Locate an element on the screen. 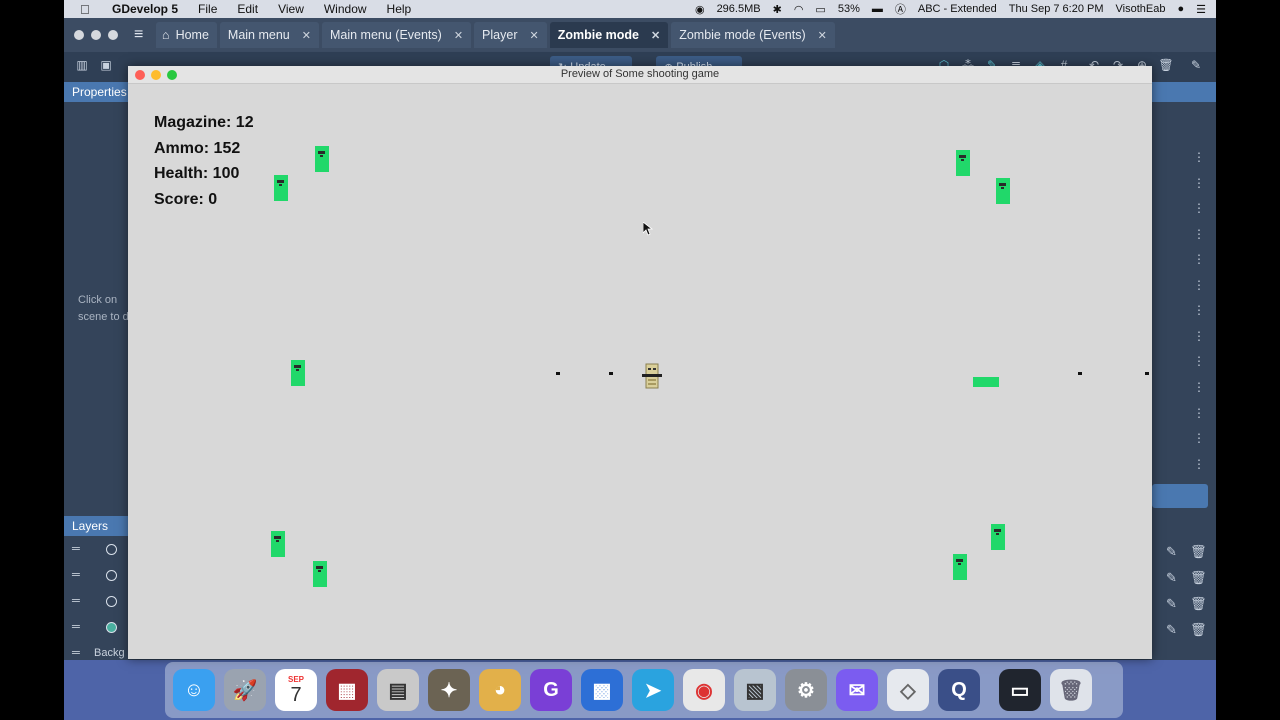 This screenshot has width=1280, height=720. paint-icon: ◕ is located at coordinates (500, 690).